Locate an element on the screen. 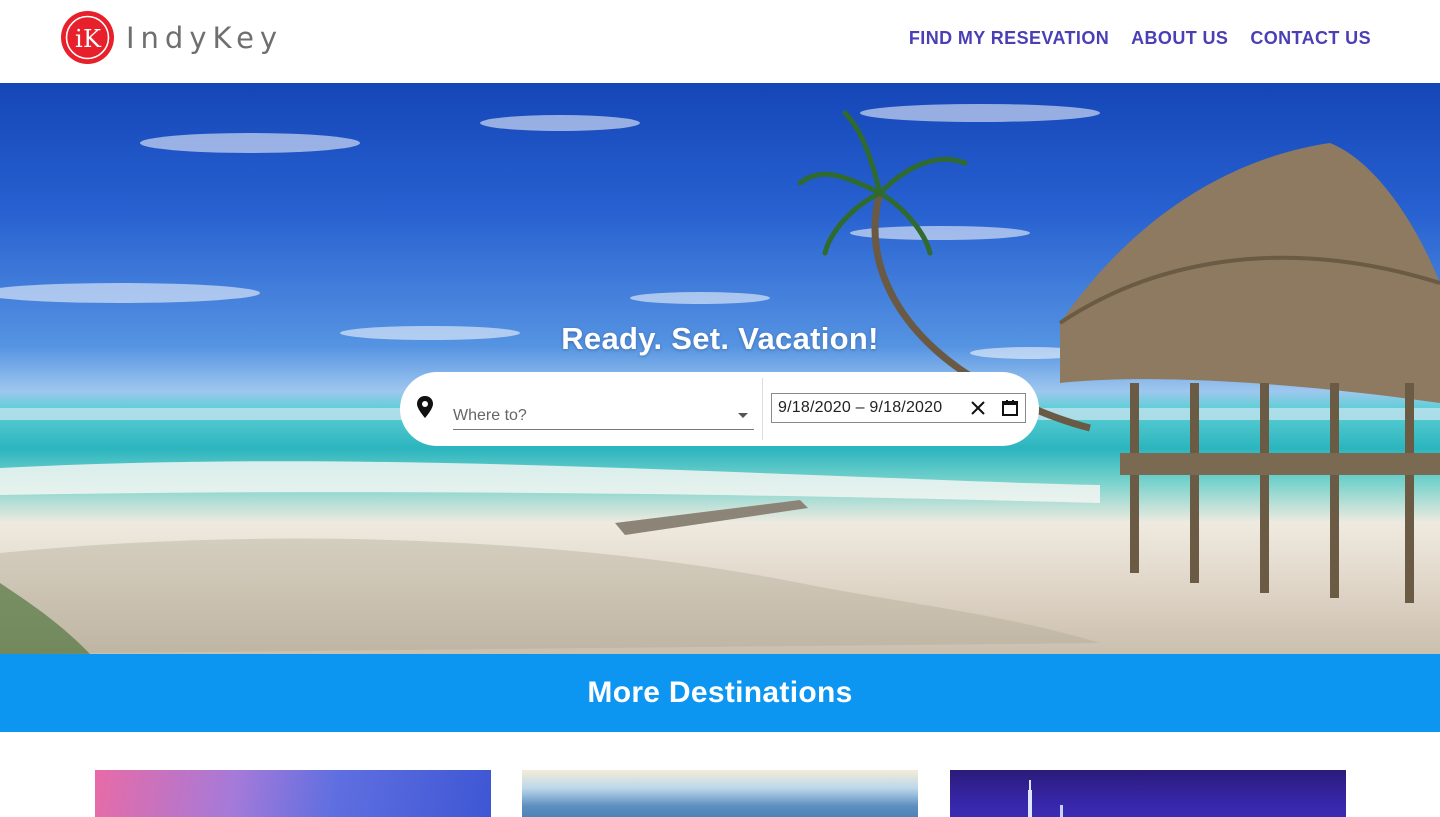  logo-mark: i K is located at coordinates (87, 37).